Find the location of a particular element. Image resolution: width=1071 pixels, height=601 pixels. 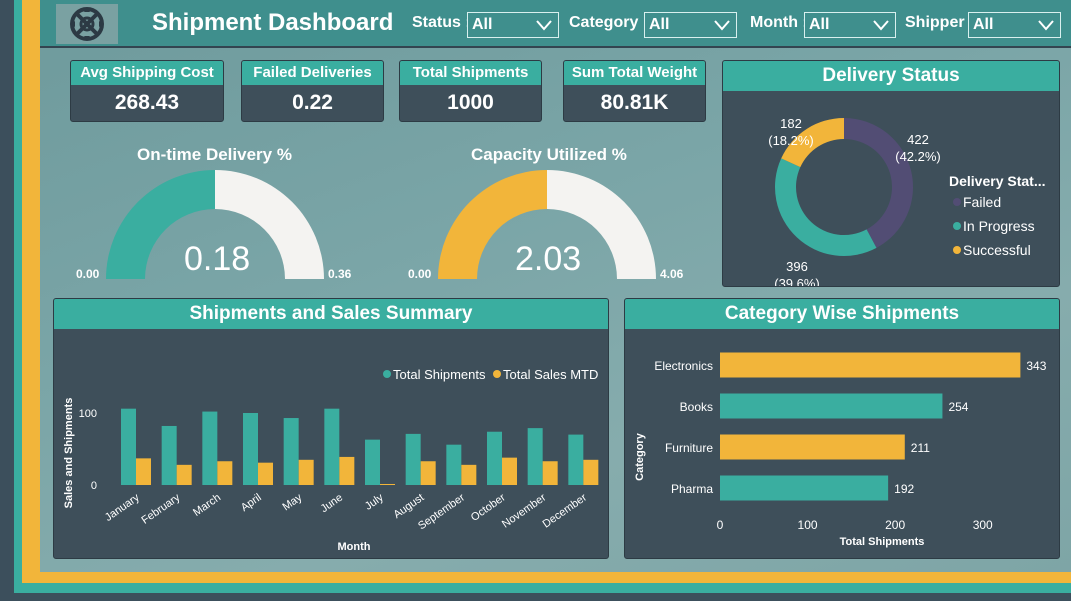

gauge-title-on-time: On-time Delivery % is located at coordinates (214, 154).